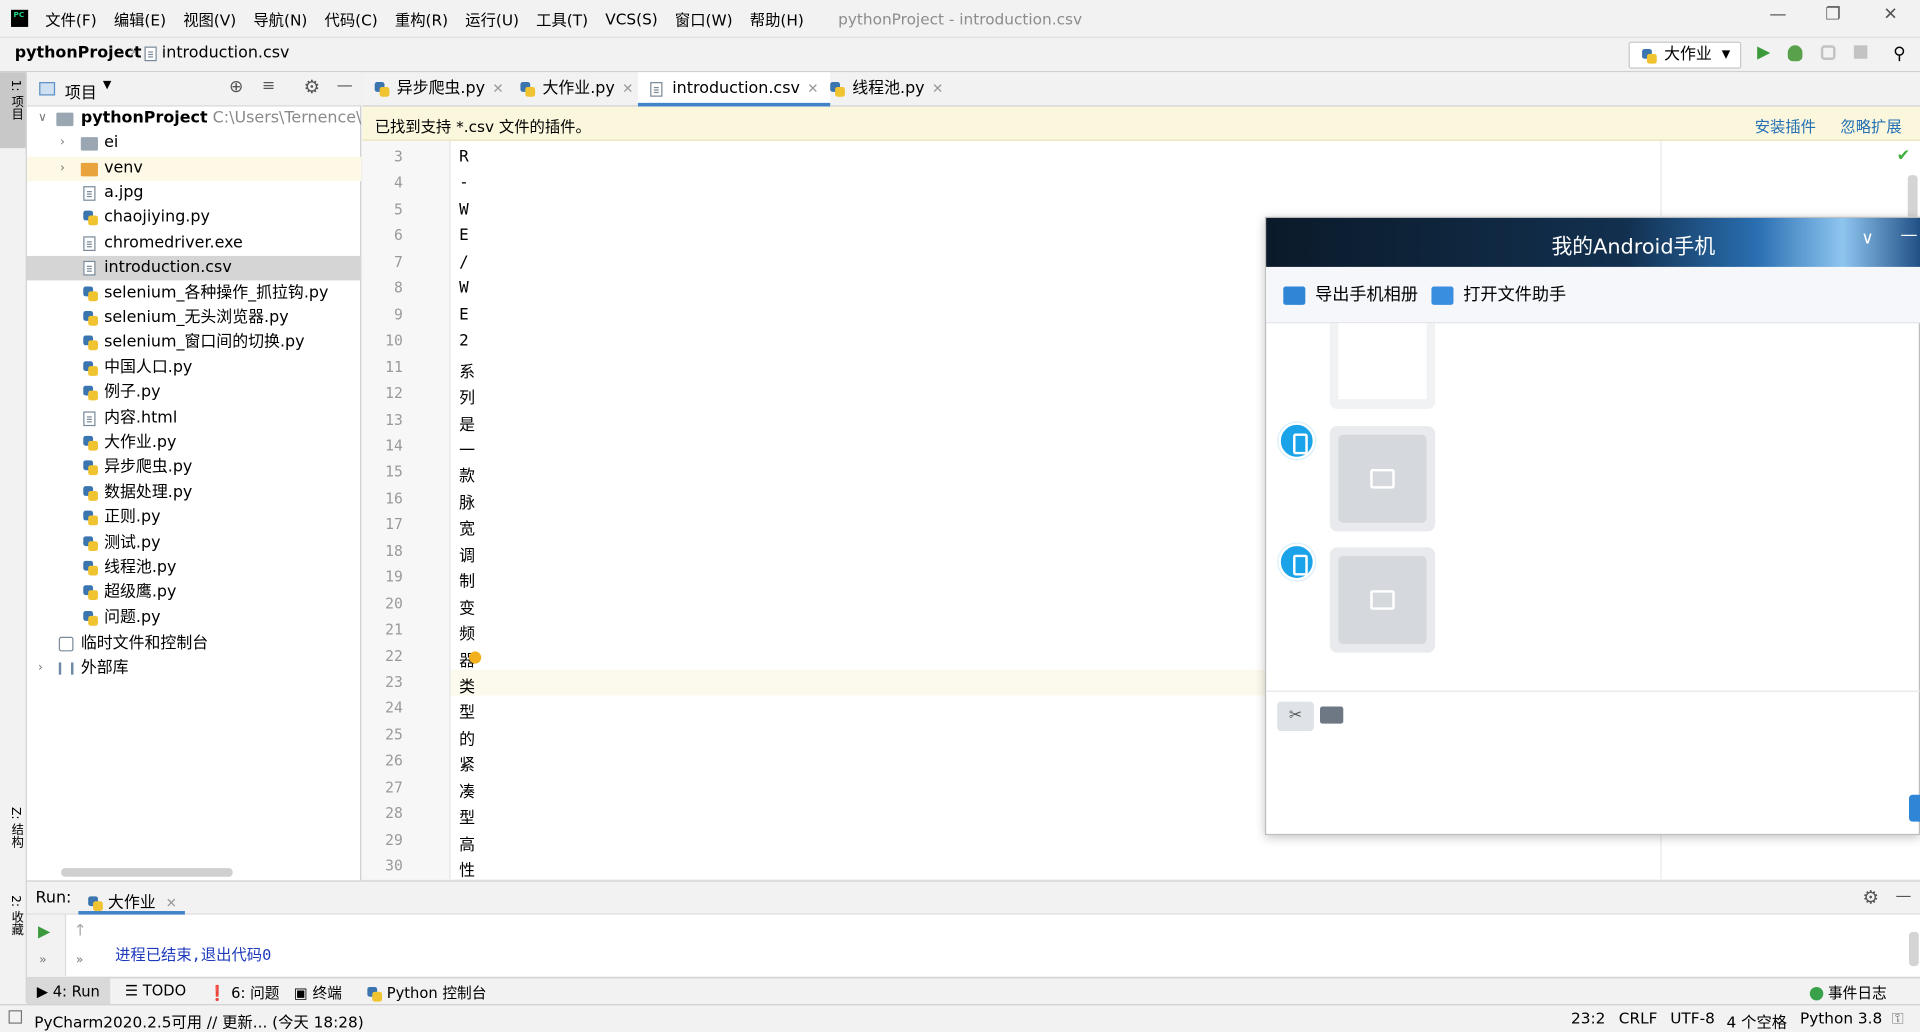 The height and width of the screenshot is (1032, 1920). What do you see at coordinates (13, 827) in the screenshot?
I see `structure-tool-tab: Z: 结构` at bounding box center [13, 827].